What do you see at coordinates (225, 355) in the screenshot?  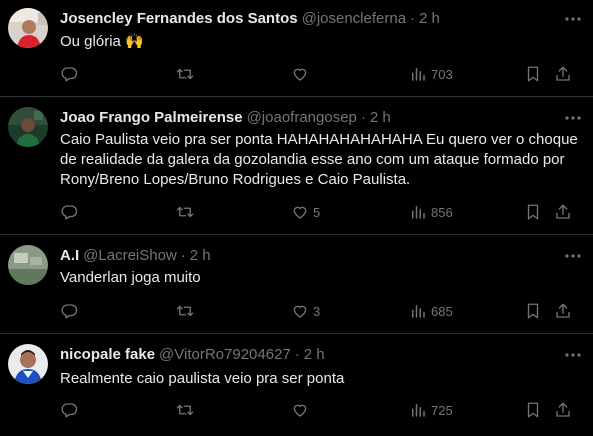 I see `user-handle: @VitorRo79204627` at bounding box center [225, 355].